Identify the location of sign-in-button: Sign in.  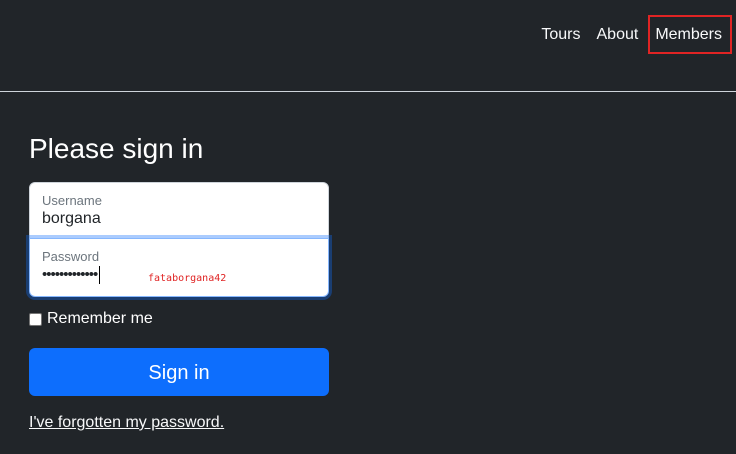
(179, 372).